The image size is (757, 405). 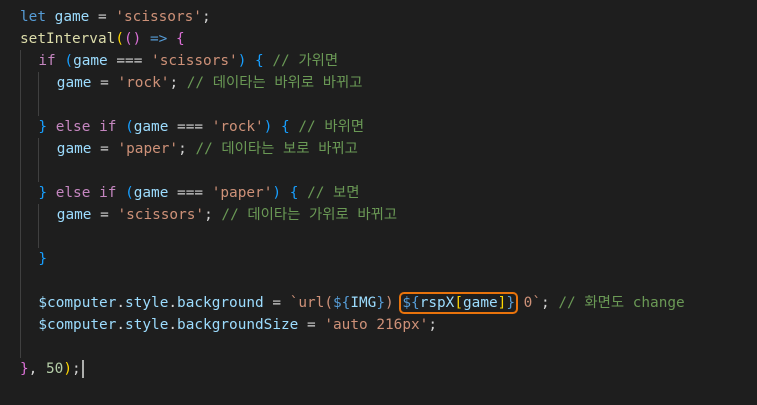 I want to click on keyword-token: let, so click(x=33, y=17).